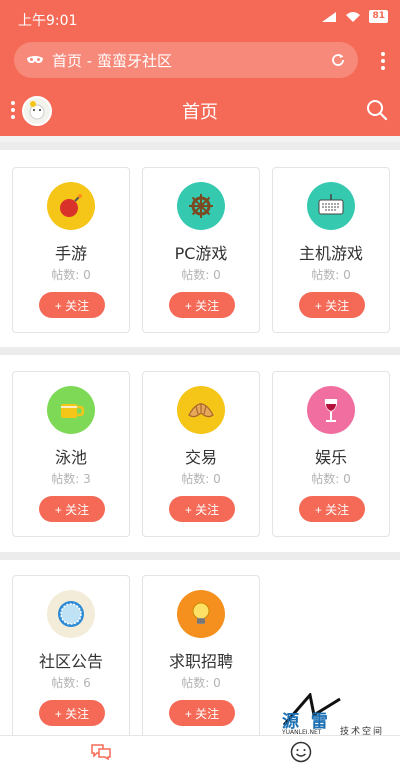 Image resolution: width=400 pixels, height=765 pixels. I want to click on category-card: 手游 帖数: 0 + 关注, so click(71, 250).